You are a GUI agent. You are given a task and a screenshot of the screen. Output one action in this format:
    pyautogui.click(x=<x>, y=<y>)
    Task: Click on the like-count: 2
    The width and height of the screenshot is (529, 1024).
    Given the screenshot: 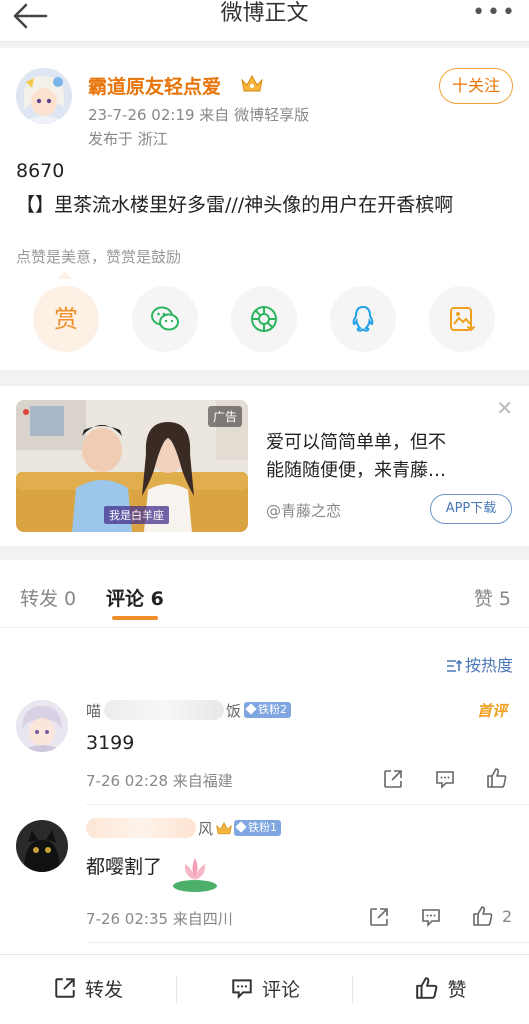 What is the action you would take?
    pyautogui.click(x=507, y=916)
    